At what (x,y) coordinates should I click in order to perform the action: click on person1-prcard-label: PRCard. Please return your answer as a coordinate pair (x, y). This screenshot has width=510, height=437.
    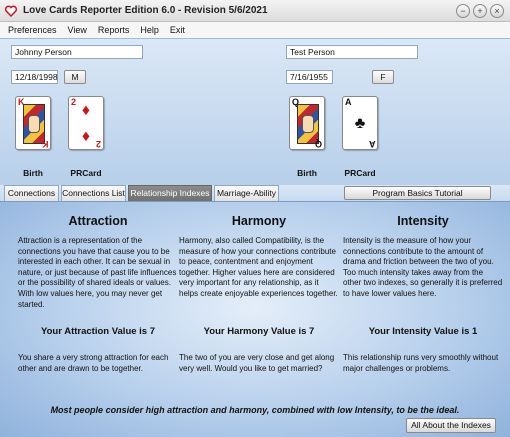
    Looking at the image, I should click on (86, 173).